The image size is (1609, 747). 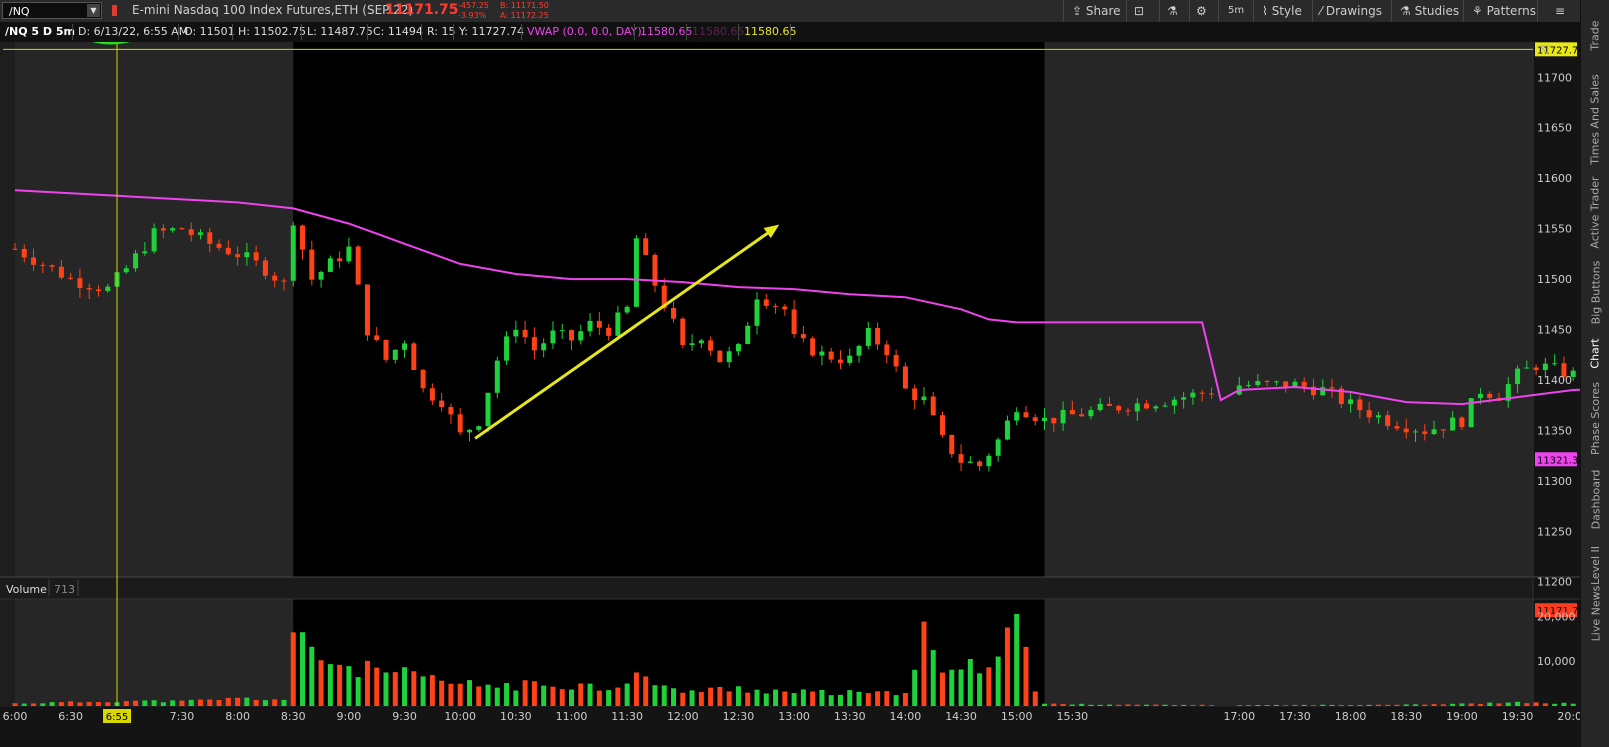 I want to click on patterns-button: ⚘ Patterns, so click(x=1504, y=11).